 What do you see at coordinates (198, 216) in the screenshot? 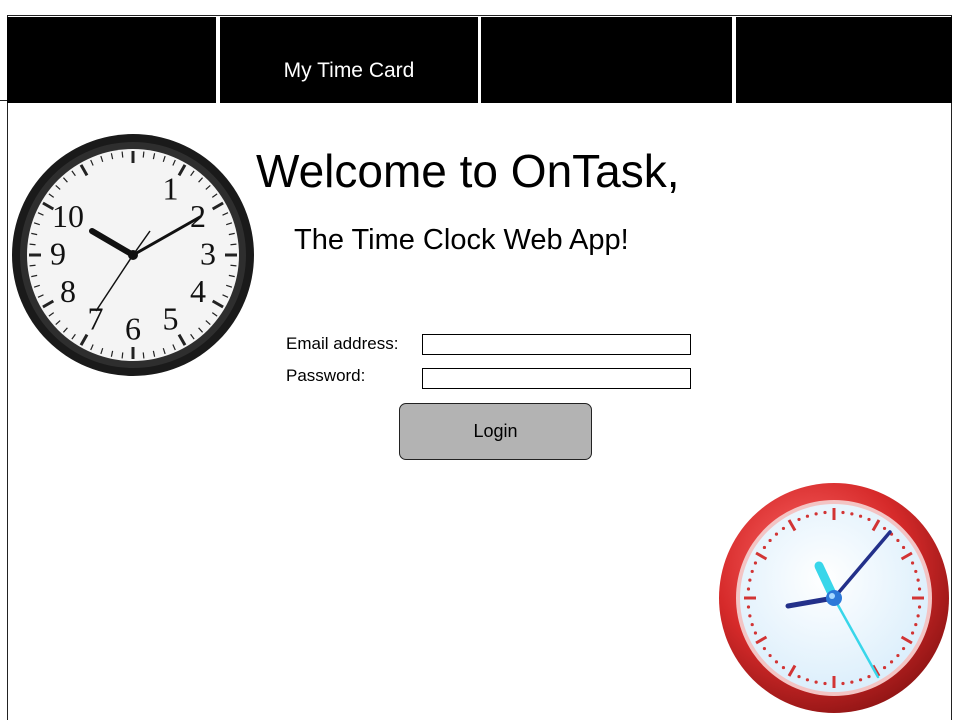
I see `clock-numeral: 2` at bounding box center [198, 216].